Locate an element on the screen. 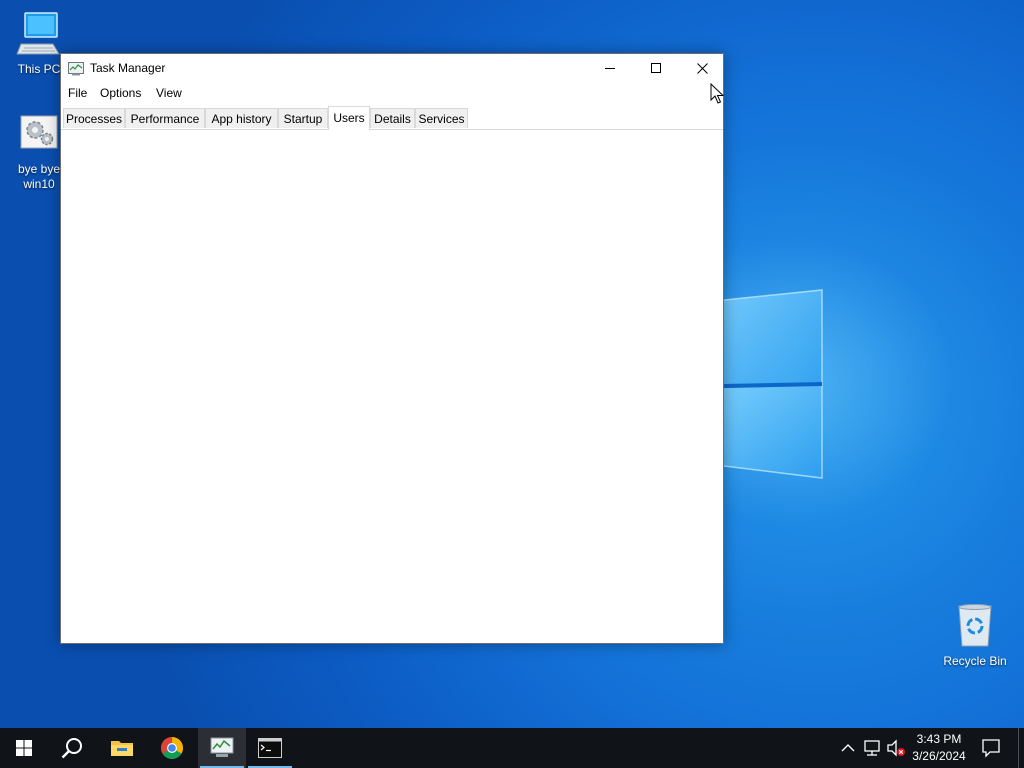  desktop-icon-recycle-bin: Recycle Bin is located at coordinates (975, 635).